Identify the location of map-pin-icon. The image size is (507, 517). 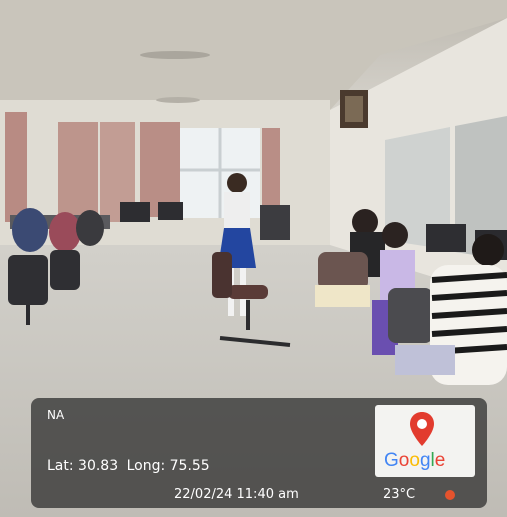
(422, 429).